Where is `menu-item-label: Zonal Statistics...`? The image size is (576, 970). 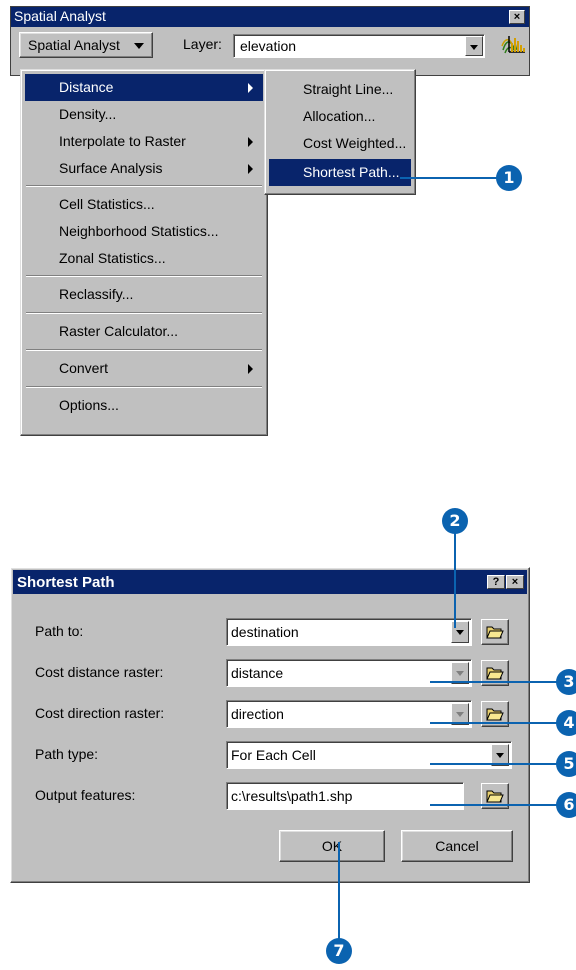 menu-item-label: Zonal Statistics... is located at coordinates (112, 258).